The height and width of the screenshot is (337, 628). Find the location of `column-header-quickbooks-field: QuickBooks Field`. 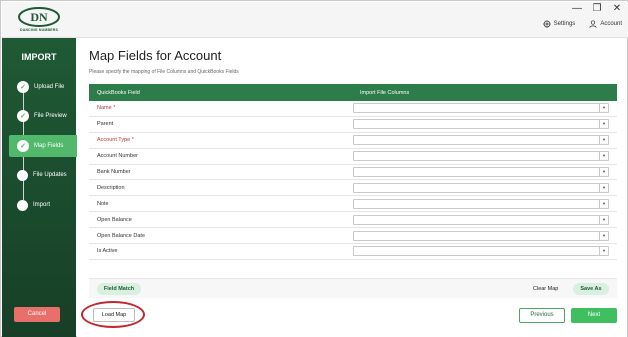

column-header-quickbooks-field: QuickBooks Field is located at coordinates (118, 92).